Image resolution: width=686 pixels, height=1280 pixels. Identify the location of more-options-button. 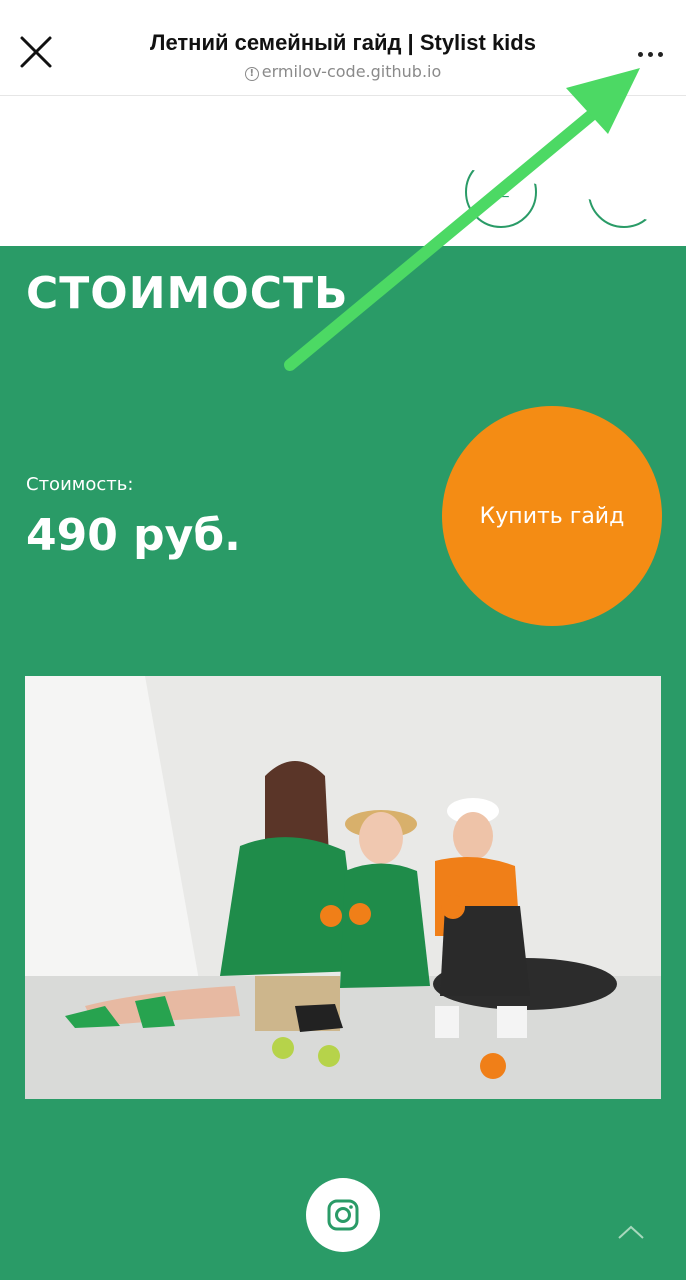
(650, 54).